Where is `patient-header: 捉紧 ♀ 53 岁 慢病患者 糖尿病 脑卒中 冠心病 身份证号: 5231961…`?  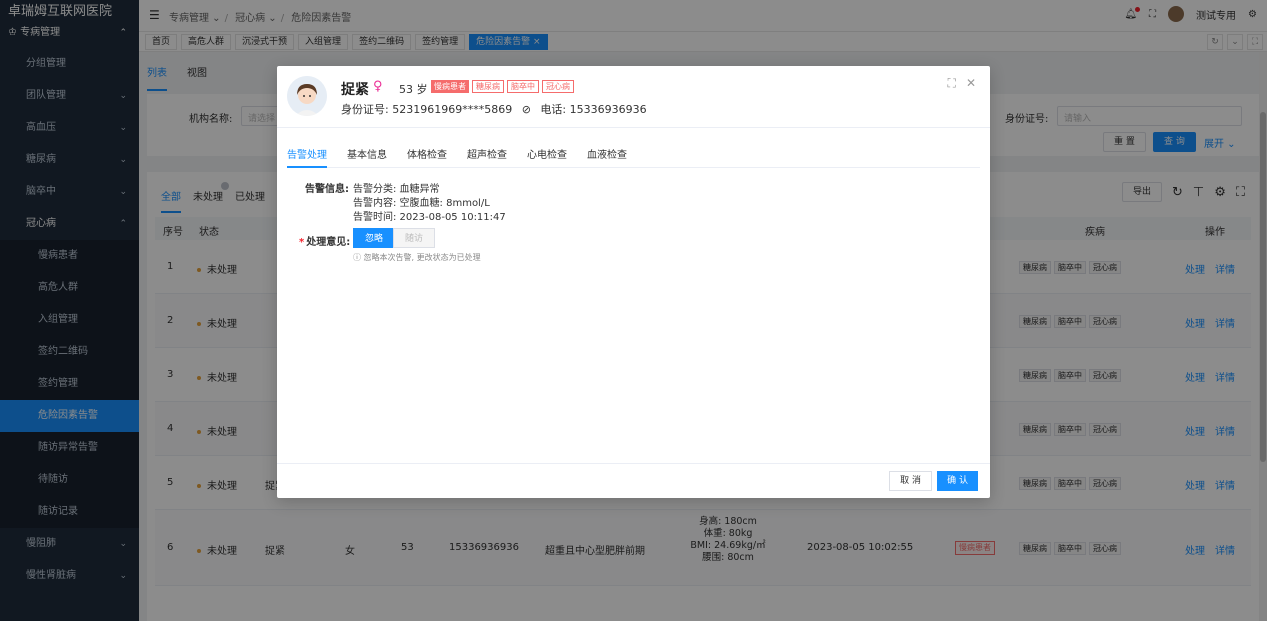
patient-header: 捉紧 ♀ 53 岁 慢病患者 糖尿病 脑卒中 冠心病 身份证号: 5231961… is located at coordinates (633, 97).